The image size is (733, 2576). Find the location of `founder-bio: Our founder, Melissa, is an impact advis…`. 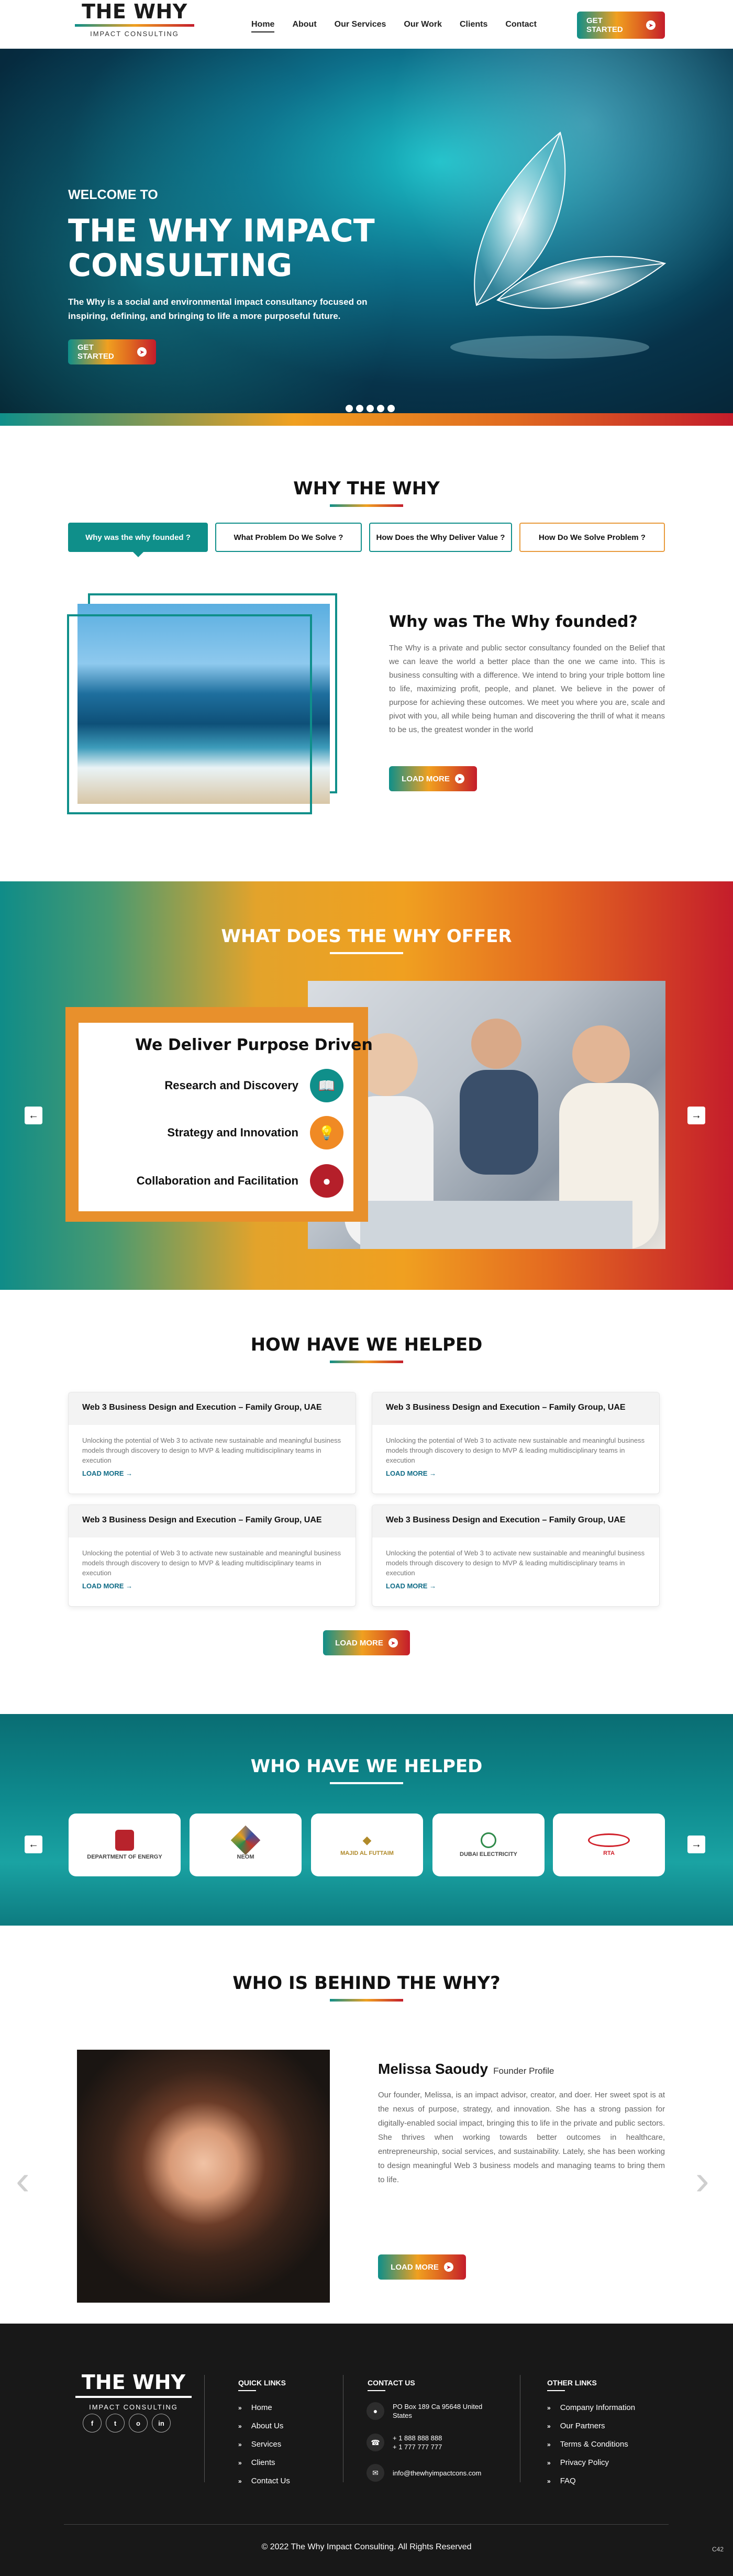

founder-bio: Our founder, Melissa, is an impact advis… is located at coordinates (521, 2137).